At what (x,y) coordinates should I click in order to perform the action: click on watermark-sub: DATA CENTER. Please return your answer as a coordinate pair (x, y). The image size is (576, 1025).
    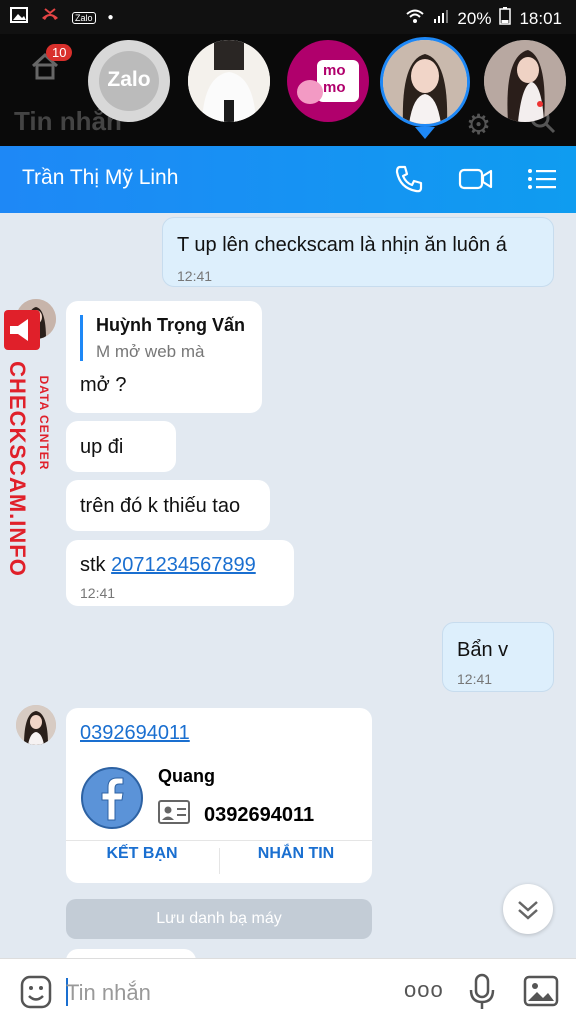
    Looking at the image, I should click on (44, 423).